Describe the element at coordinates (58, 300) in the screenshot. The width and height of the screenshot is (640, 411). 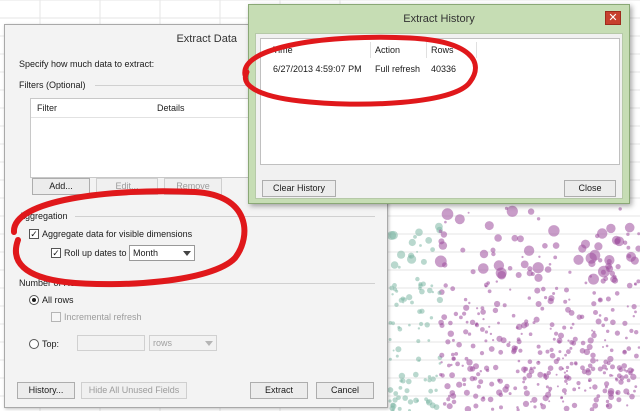
I see `all-rows-label: All rows` at that location.